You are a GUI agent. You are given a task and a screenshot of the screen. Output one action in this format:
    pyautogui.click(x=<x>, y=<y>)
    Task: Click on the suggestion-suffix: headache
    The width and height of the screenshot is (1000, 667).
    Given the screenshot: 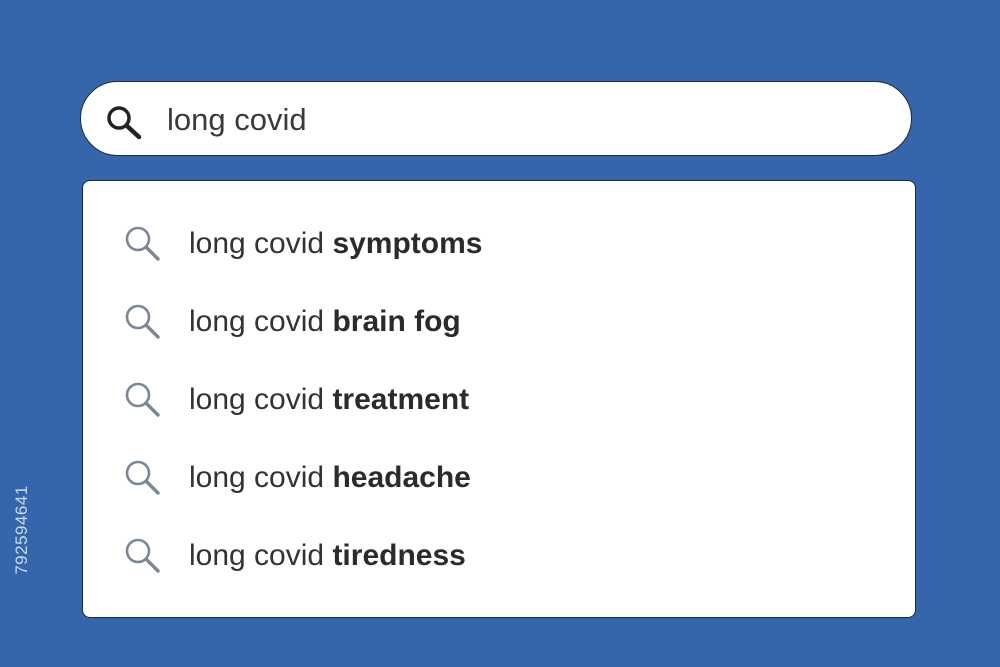 What is the action you would take?
    pyautogui.click(x=401, y=477)
    